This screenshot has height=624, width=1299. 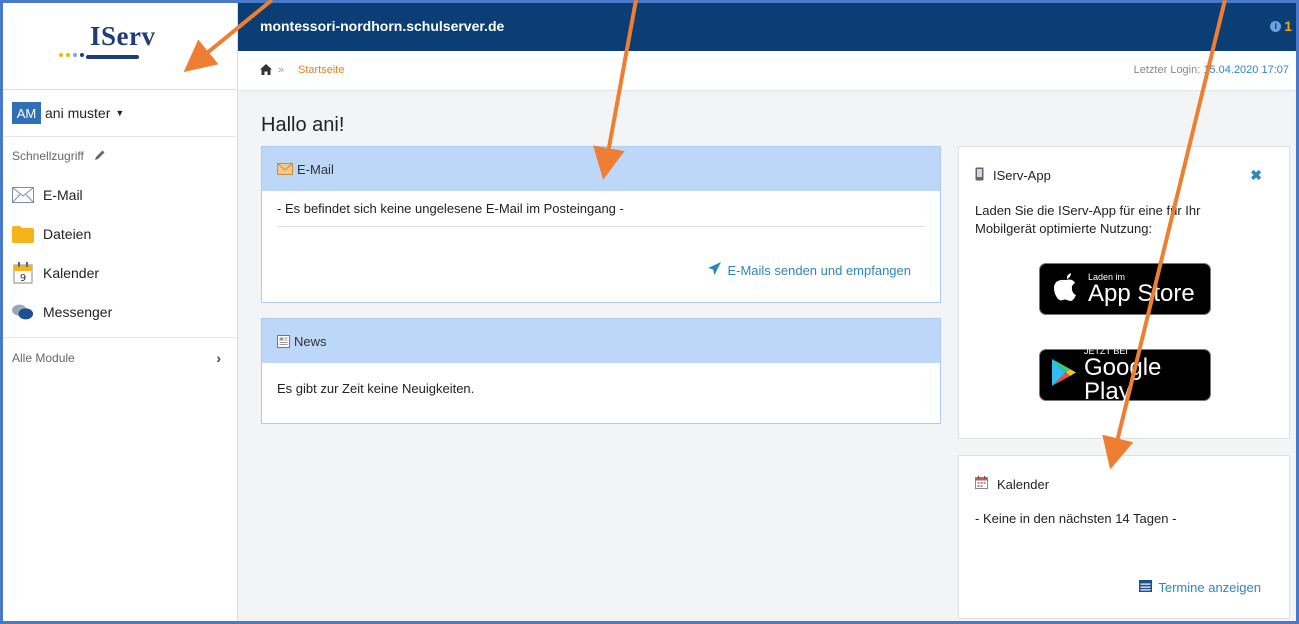 What do you see at coordinates (981, 484) in the screenshot?
I see `calendar-small-icon` at bounding box center [981, 484].